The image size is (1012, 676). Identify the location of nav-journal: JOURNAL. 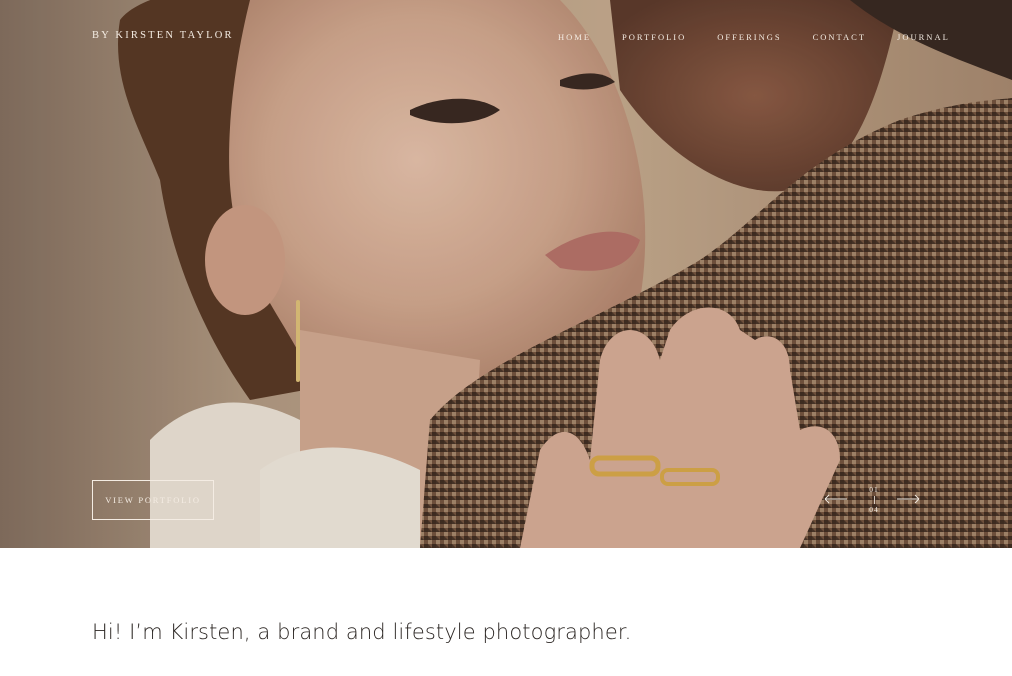
(923, 37).